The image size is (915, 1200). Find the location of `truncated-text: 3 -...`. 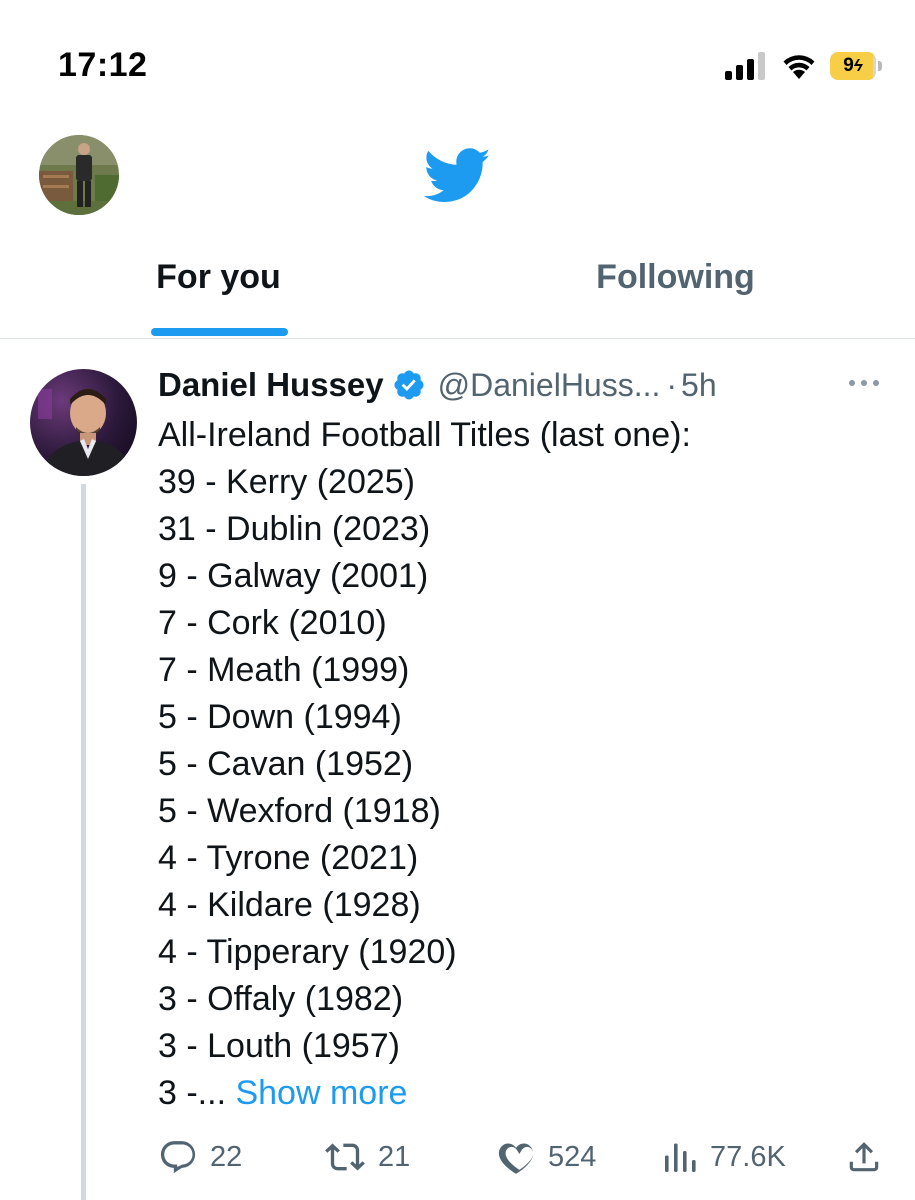

truncated-text: 3 -... is located at coordinates (197, 1093).